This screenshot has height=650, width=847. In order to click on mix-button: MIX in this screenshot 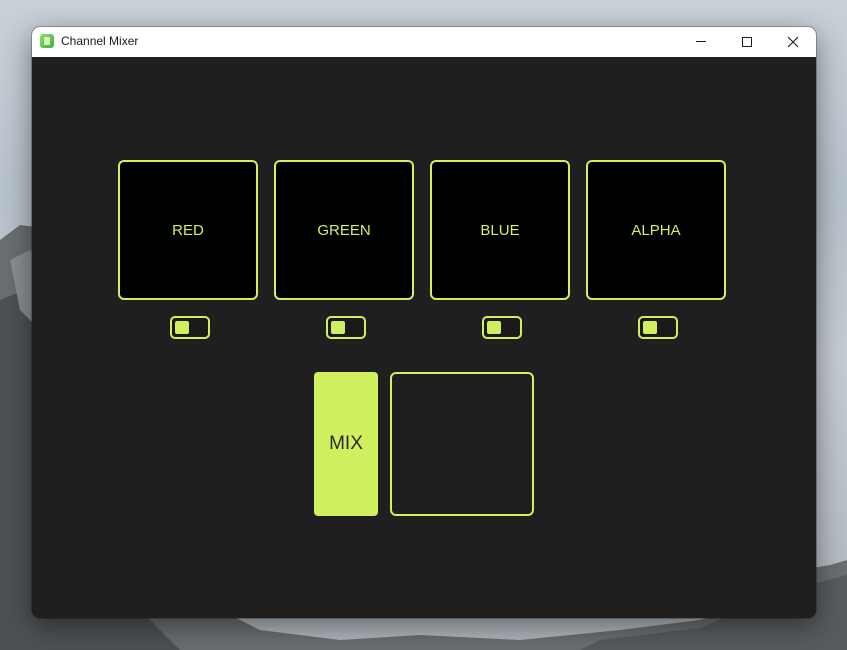, I will do `click(346, 444)`.